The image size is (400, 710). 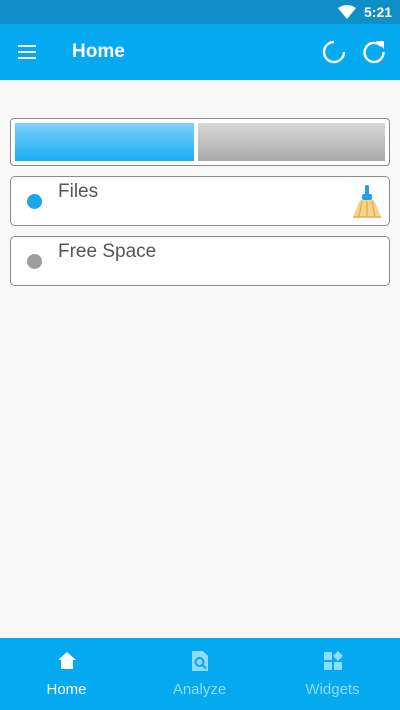 I want to click on free-space-color-dot, so click(x=34, y=261).